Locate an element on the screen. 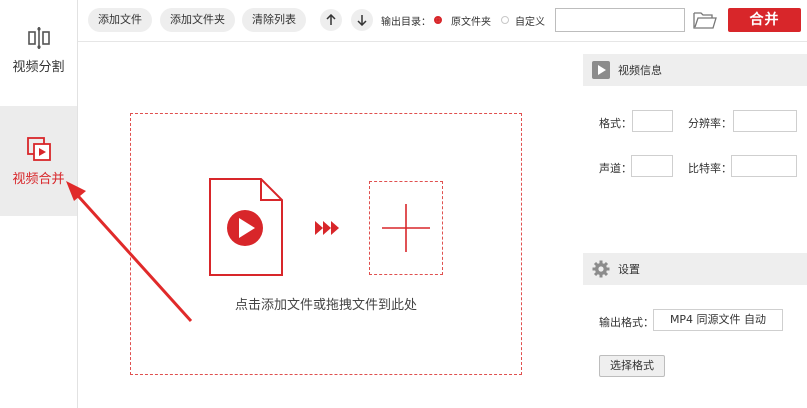 The width and height of the screenshot is (807, 408). add-placeholder is located at coordinates (406, 228).